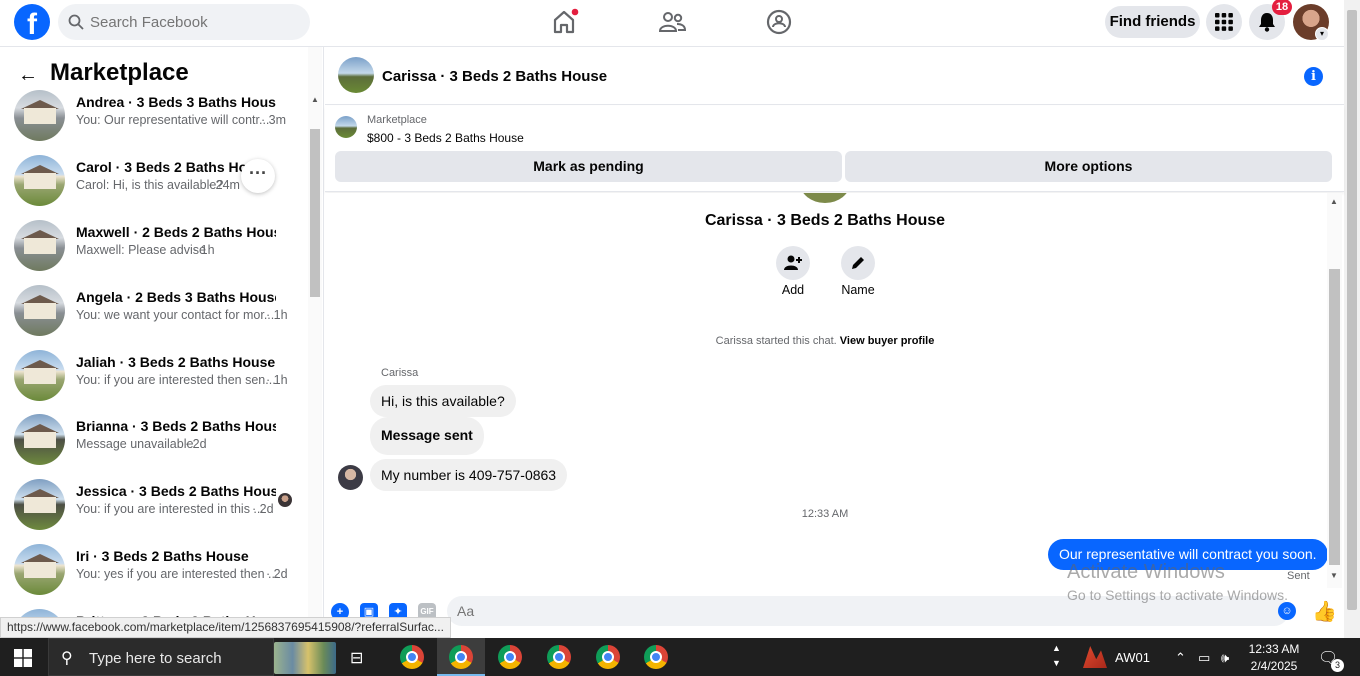  Describe the element at coordinates (564, 22) in the screenshot. I see `home-icon` at that location.